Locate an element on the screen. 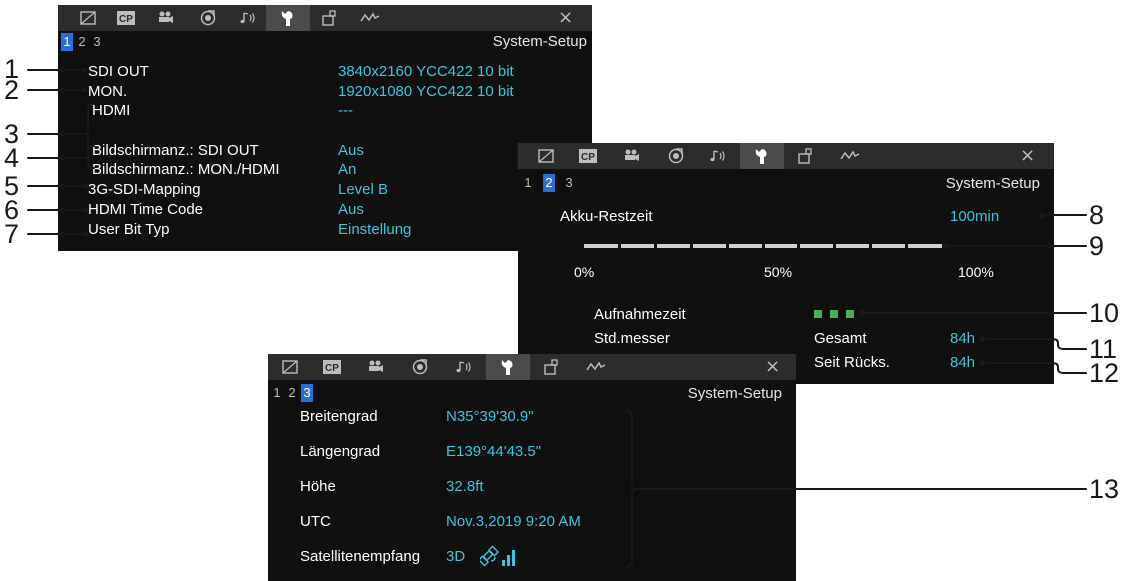 Image resolution: width=1126 pixels, height=581 pixels. callout-number-2: 2 is located at coordinates (12, 90).